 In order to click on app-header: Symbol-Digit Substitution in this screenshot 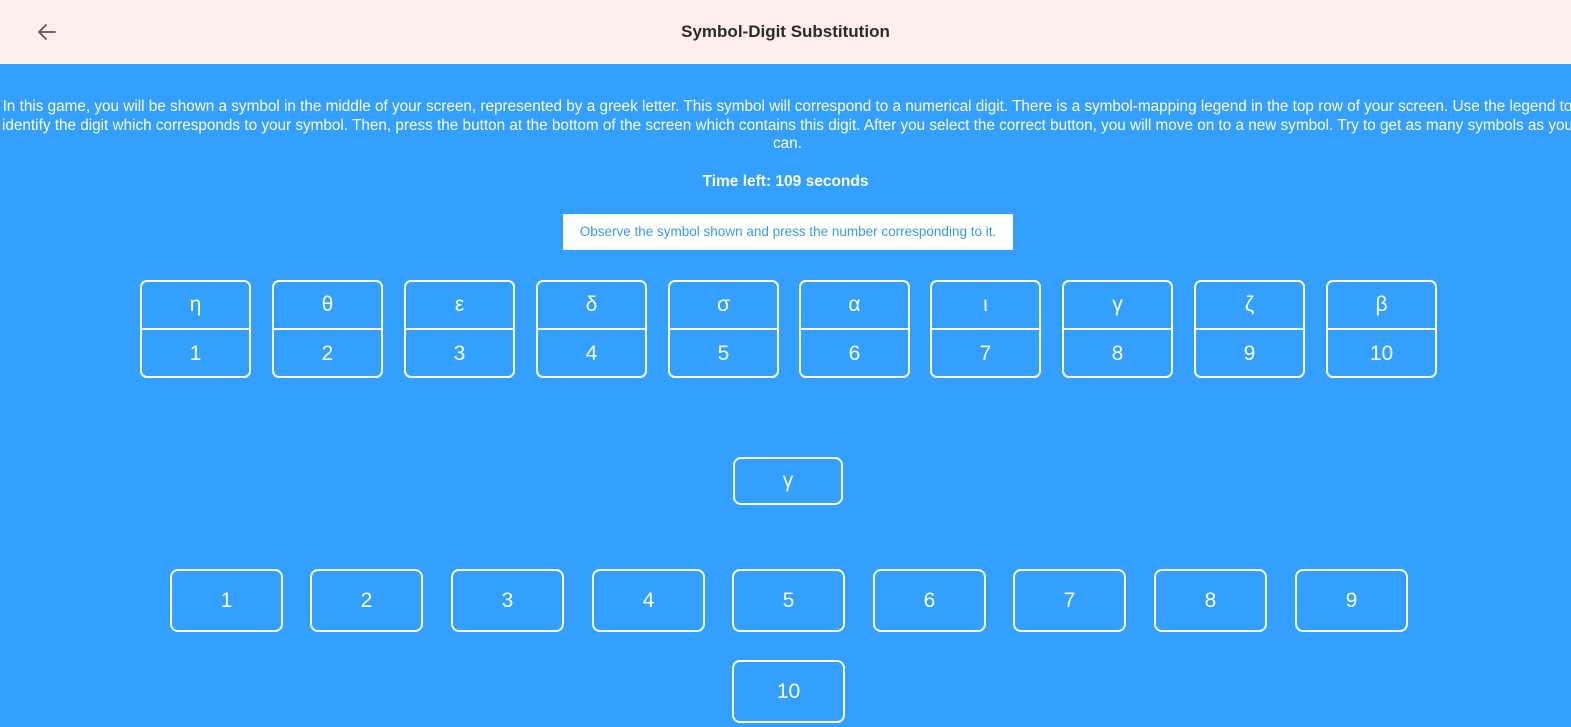, I will do `click(785, 32)`.